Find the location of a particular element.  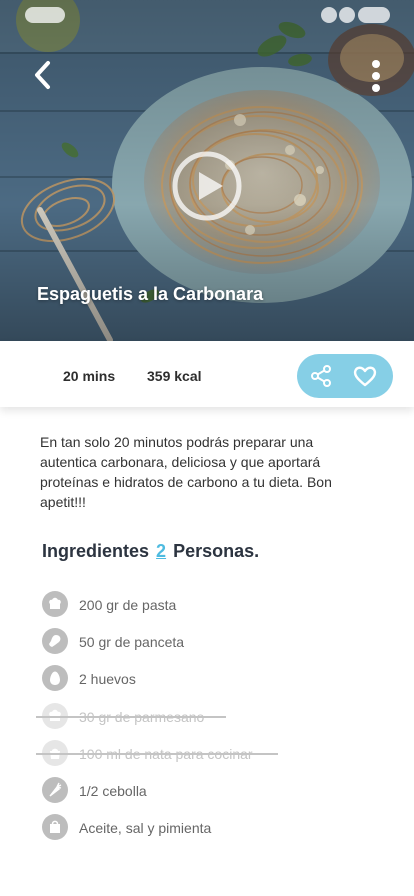

ingredient-item: 200 gr de pasta is located at coordinates (212, 608).